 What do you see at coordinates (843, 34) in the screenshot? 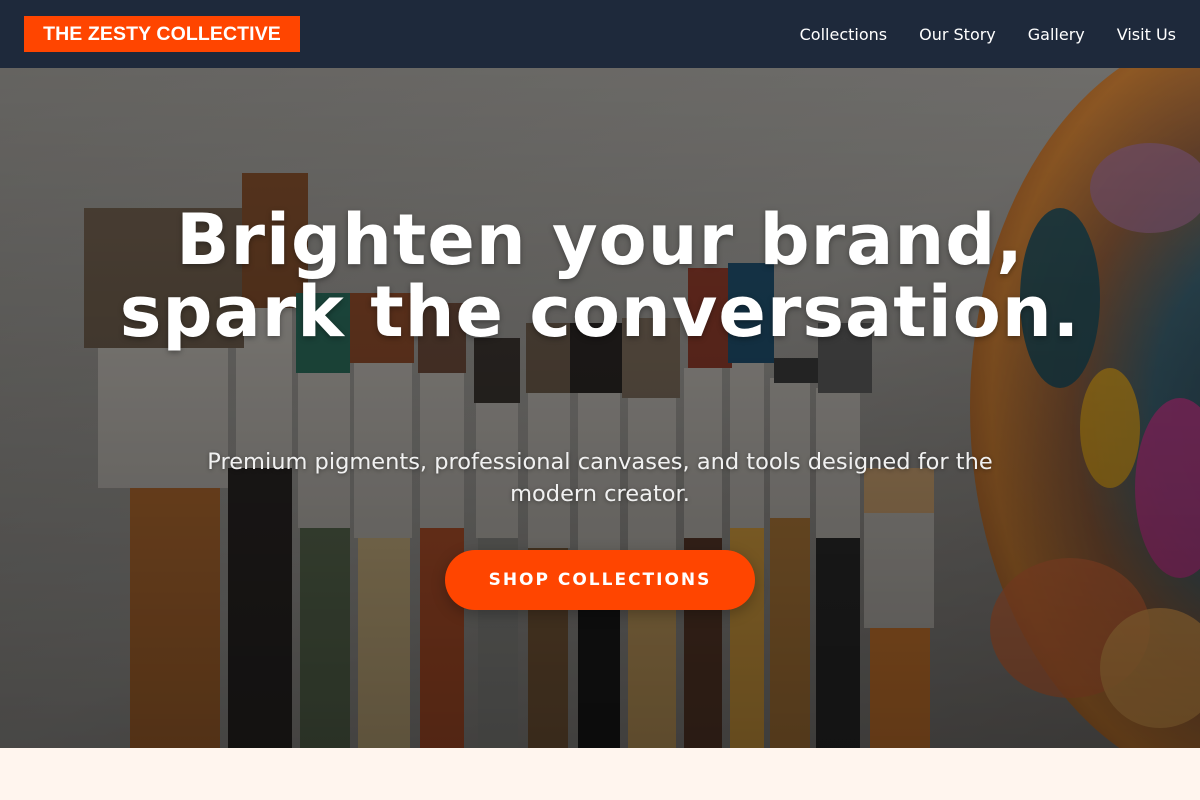
I see `nav-link-collections: Collections` at bounding box center [843, 34].